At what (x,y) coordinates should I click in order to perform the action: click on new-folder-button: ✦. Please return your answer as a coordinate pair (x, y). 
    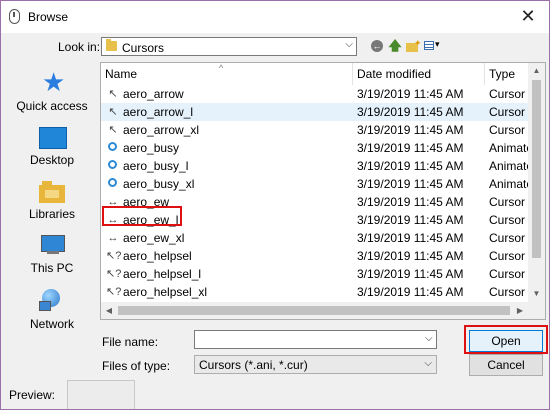
    Looking at the image, I should click on (413, 46).